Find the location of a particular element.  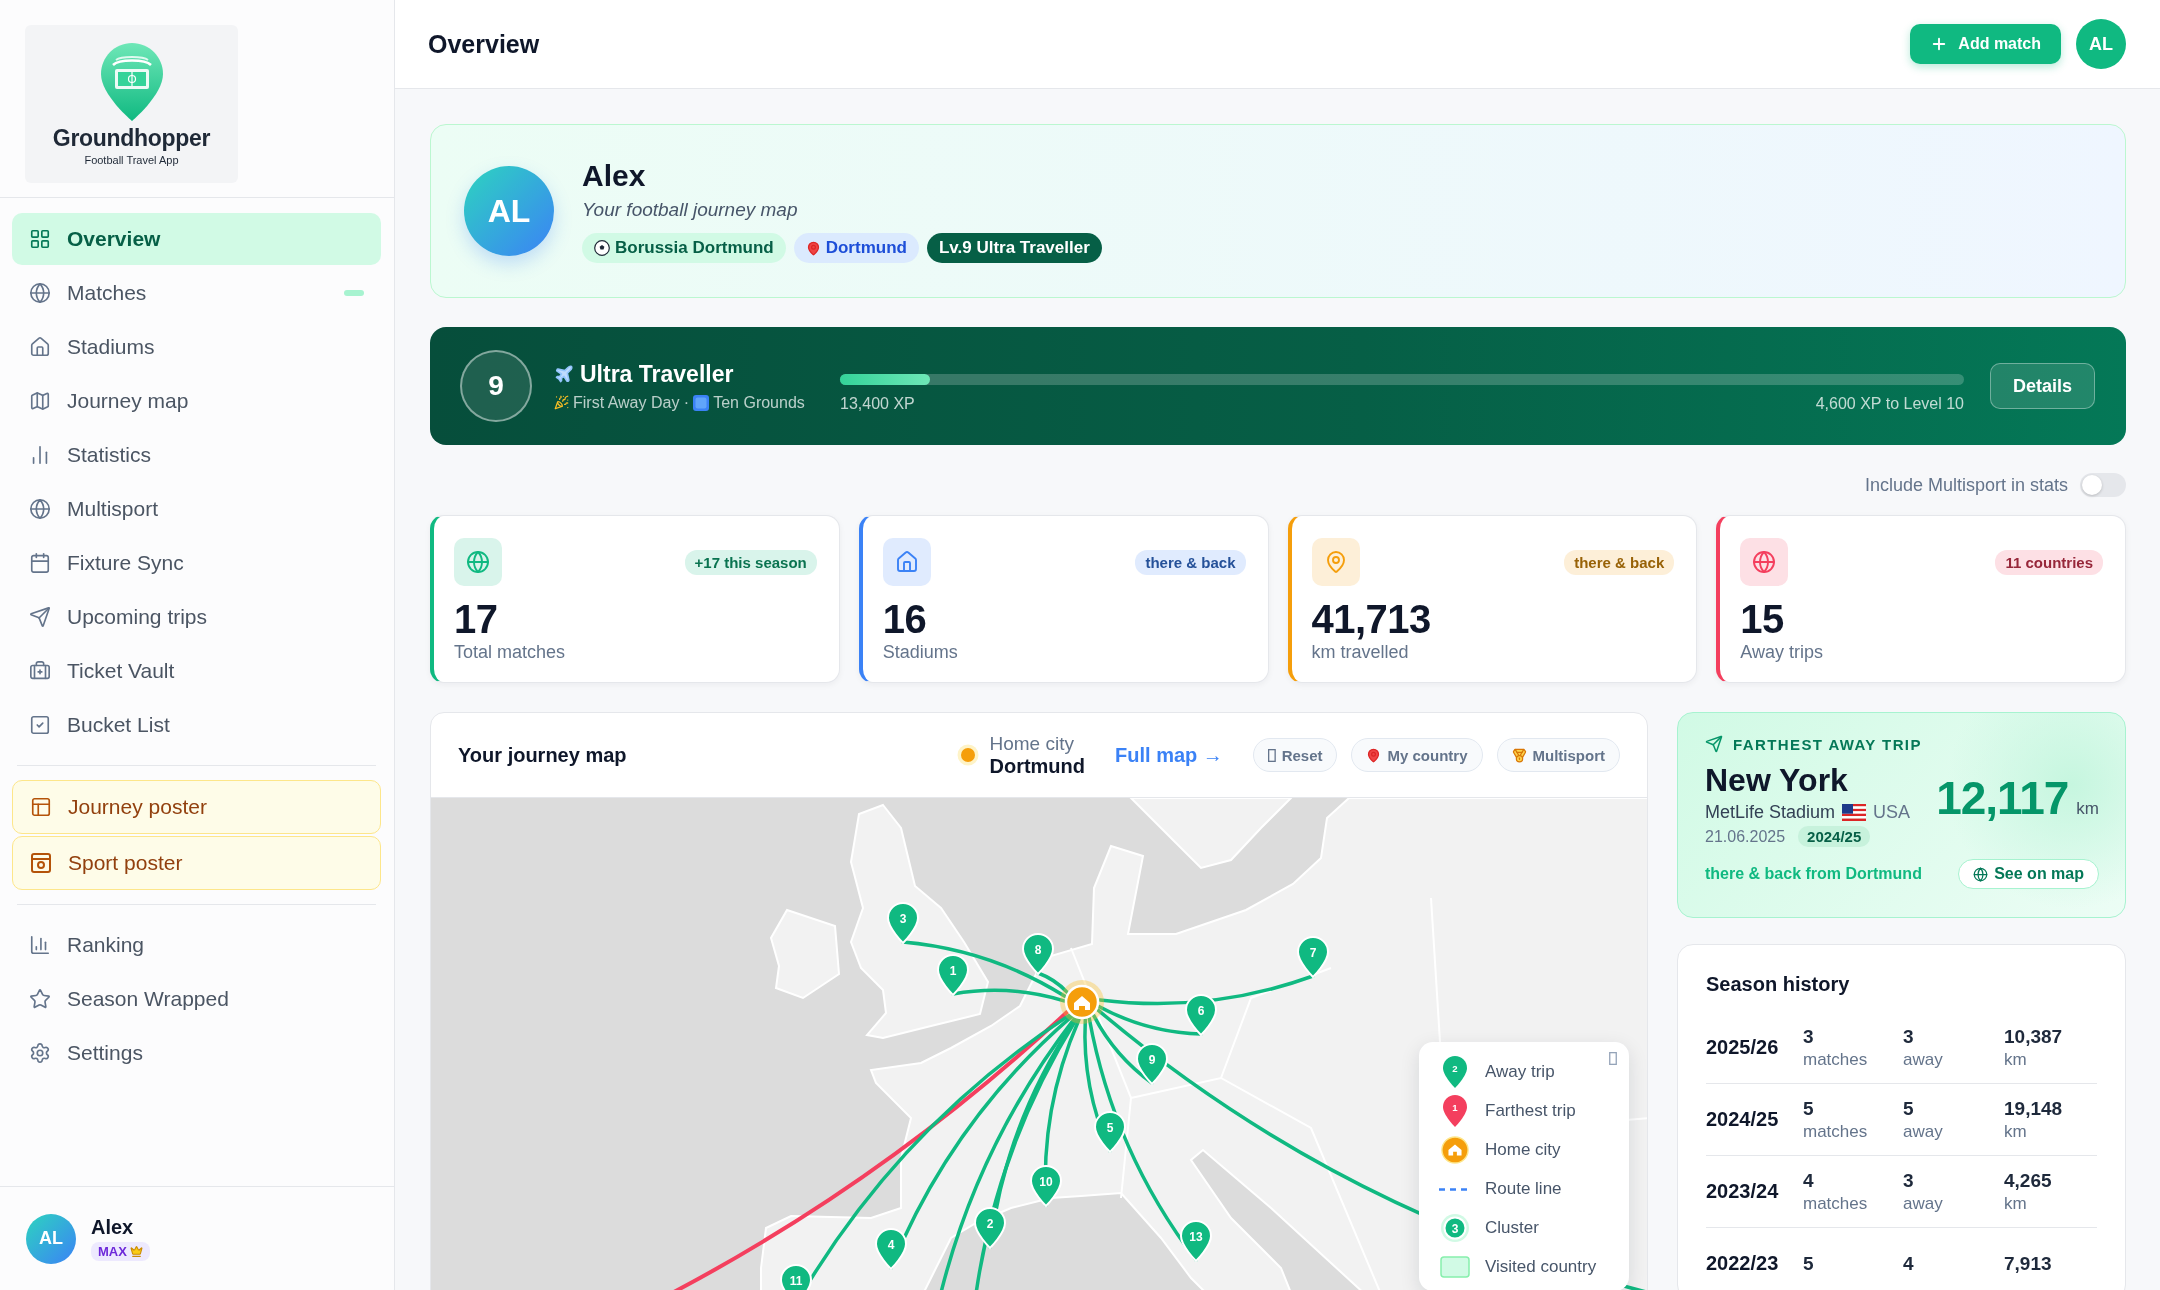

level-circle: 9 is located at coordinates (496, 386).